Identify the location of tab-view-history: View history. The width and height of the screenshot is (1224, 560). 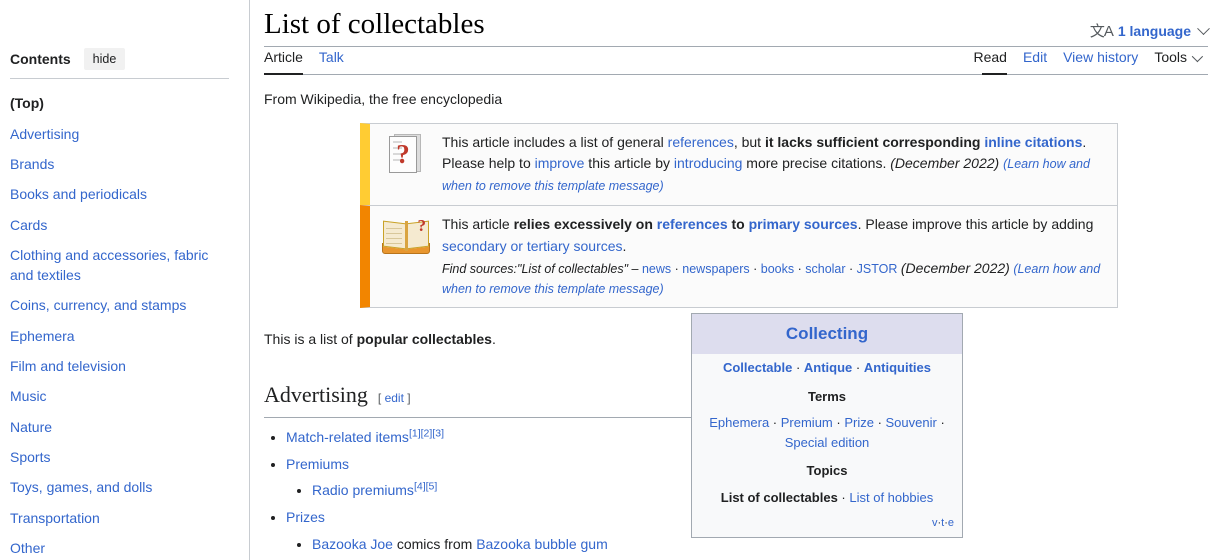
(1100, 60).